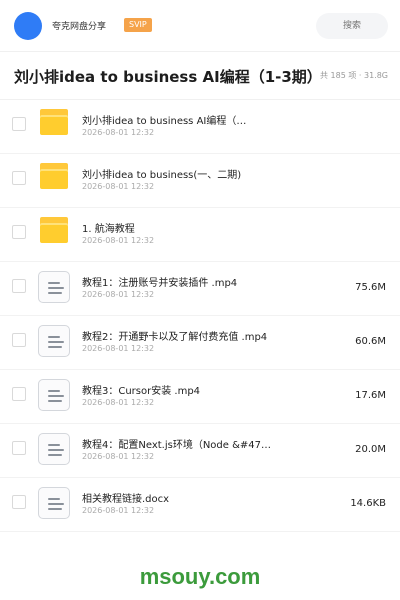  What do you see at coordinates (108, 227) in the screenshot?
I see `item-name: 1. 航海教程` at bounding box center [108, 227].